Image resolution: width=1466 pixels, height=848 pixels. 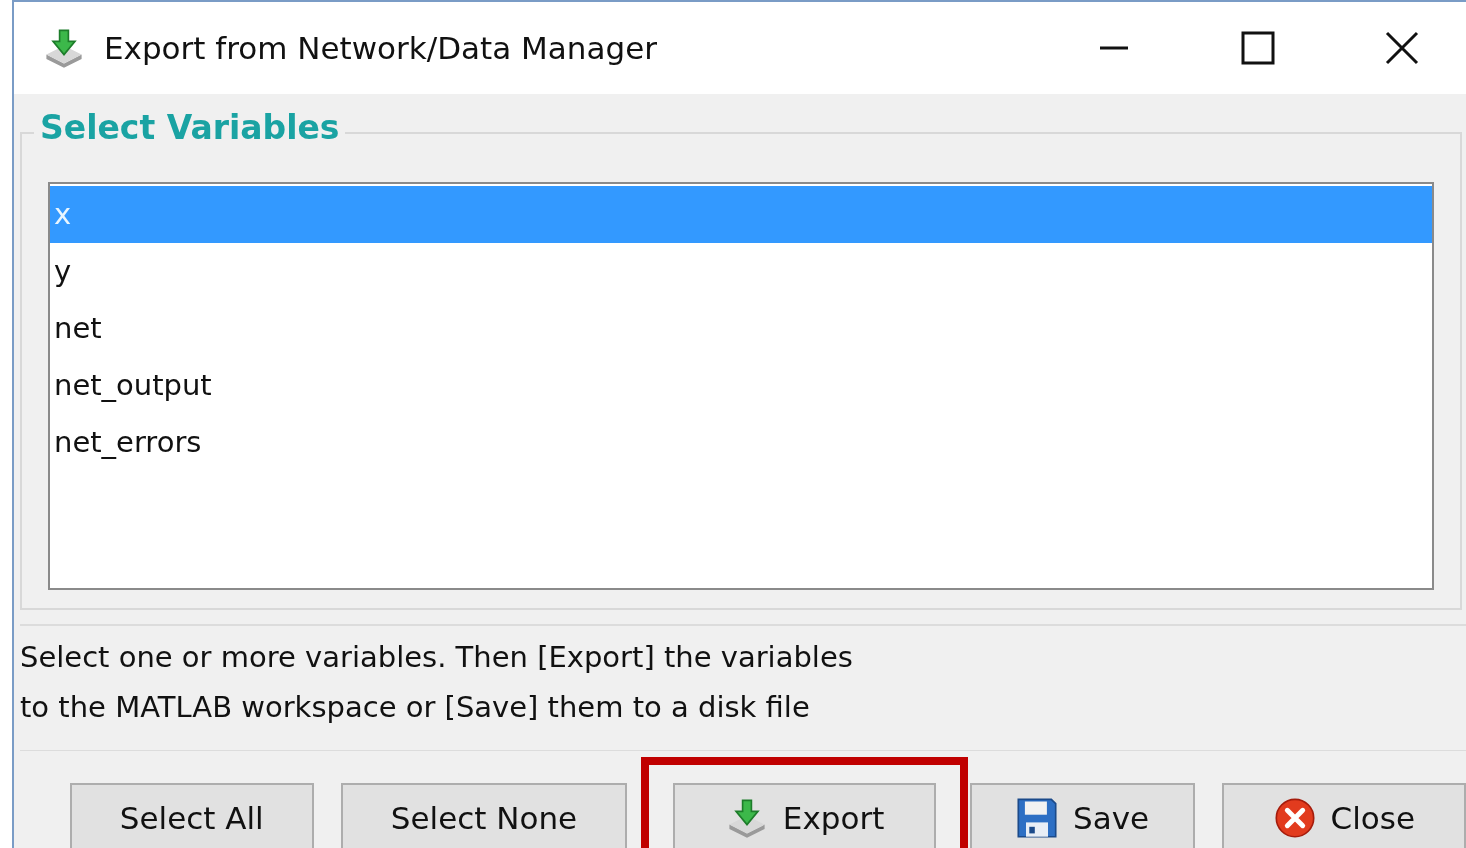 What do you see at coordinates (380, 48) in the screenshot?
I see `window-title: Export from Network/Data Manager` at bounding box center [380, 48].